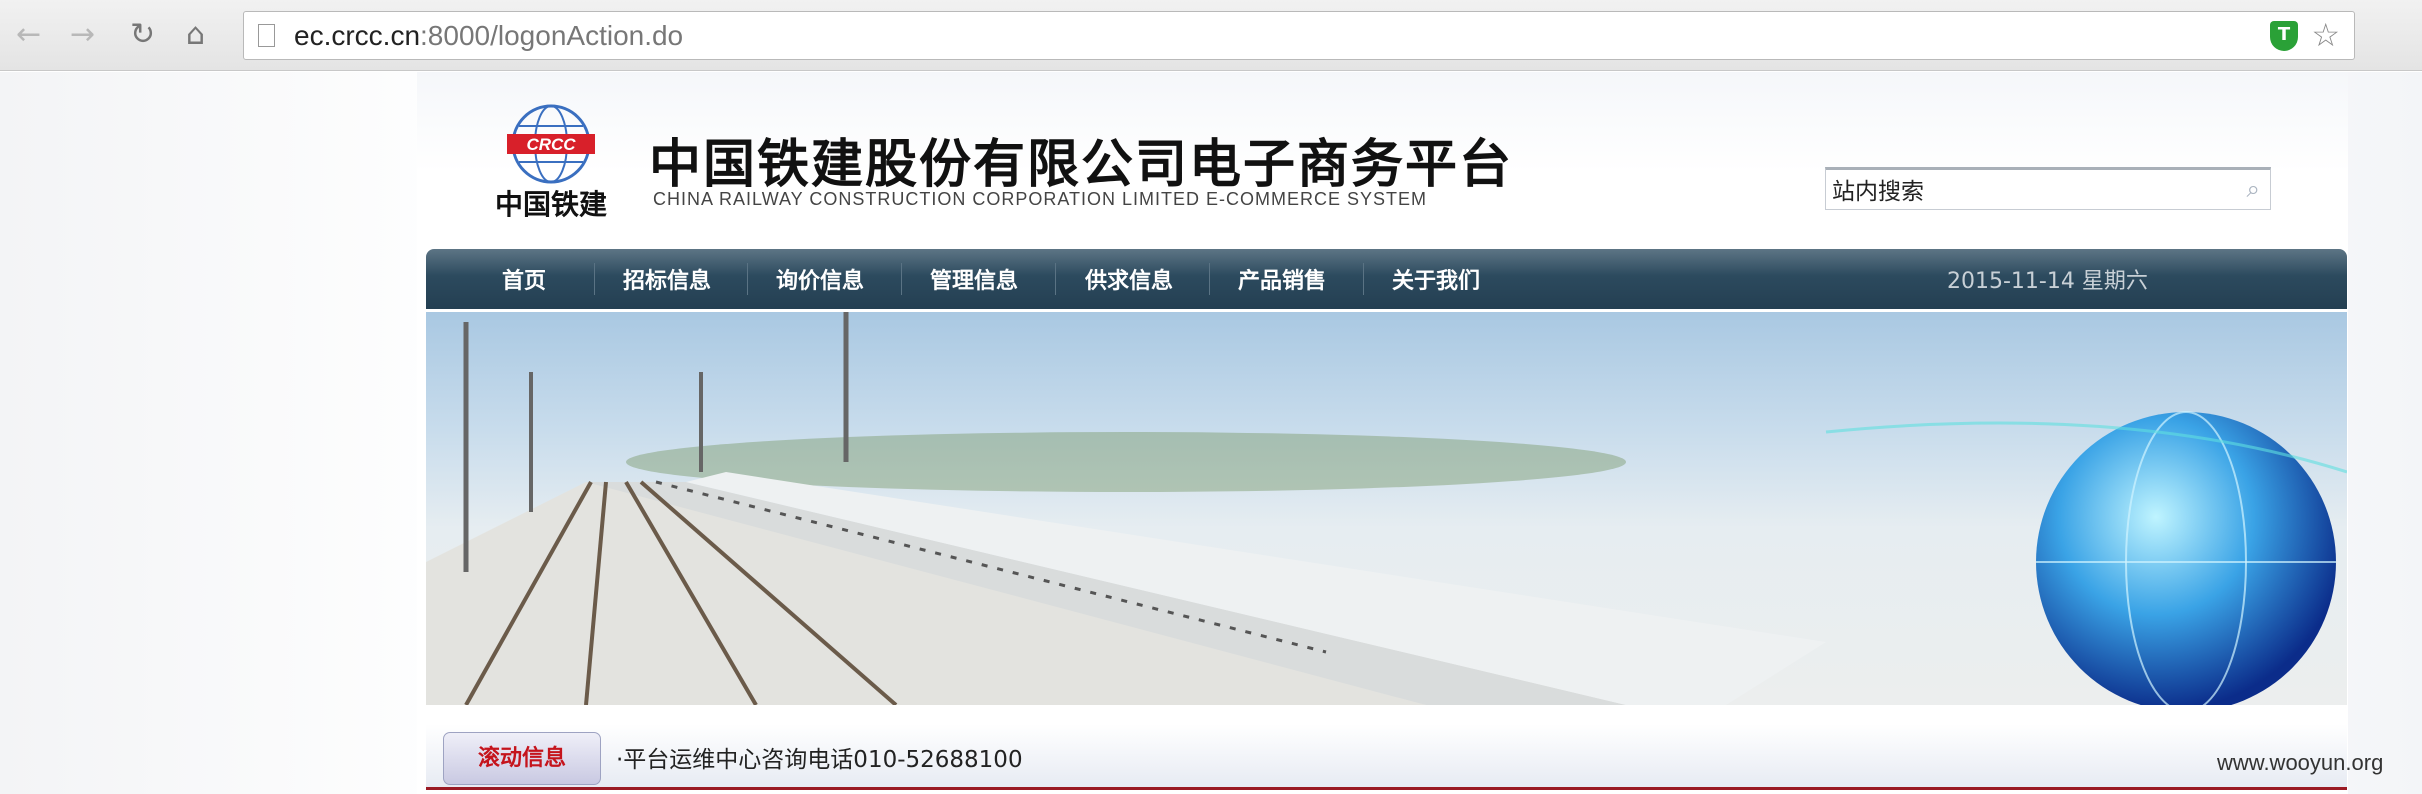 Image resolution: width=2422 pixels, height=794 pixels. What do you see at coordinates (2284, 36) in the screenshot?
I see `extension-shield-icon: T` at bounding box center [2284, 36].